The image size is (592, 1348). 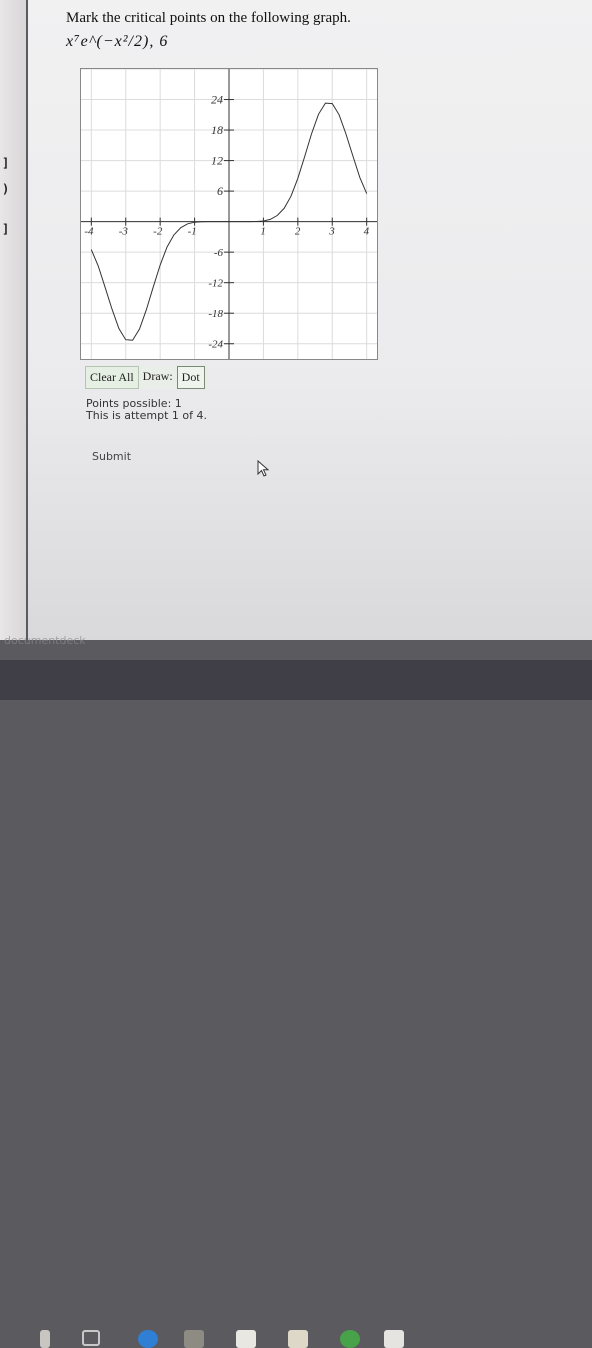 What do you see at coordinates (111, 456) in the screenshot?
I see `submit-button: Submit` at bounding box center [111, 456].